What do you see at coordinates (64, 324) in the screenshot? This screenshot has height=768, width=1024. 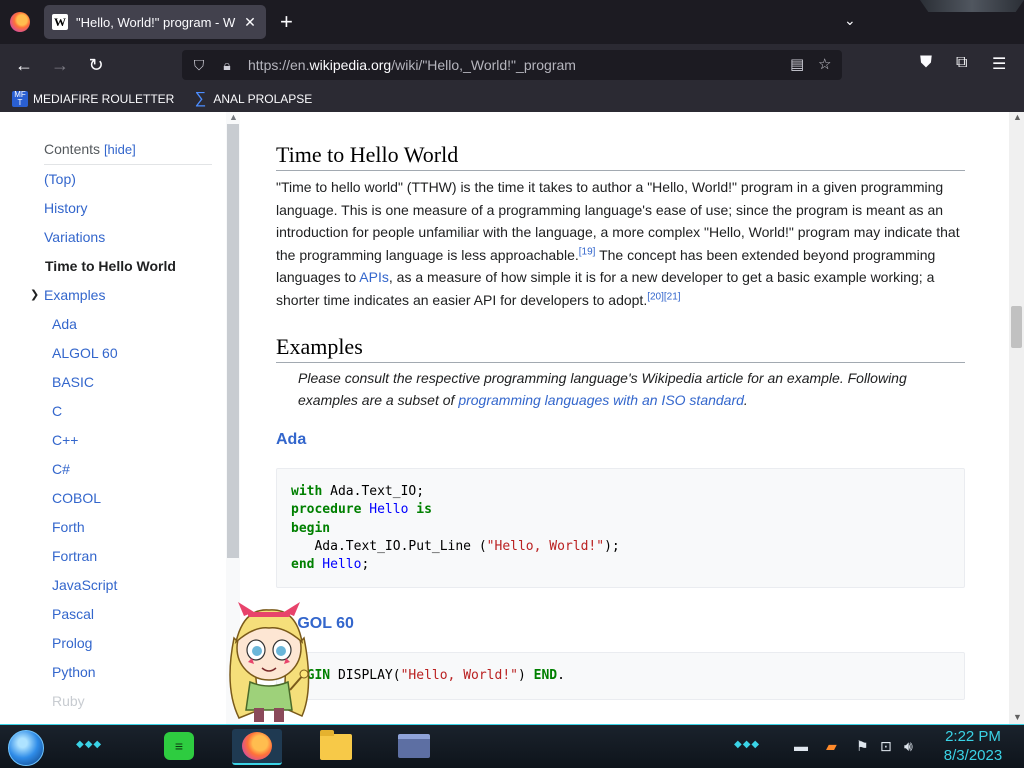 I see `toc-item: Ada` at bounding box center [64, 324].